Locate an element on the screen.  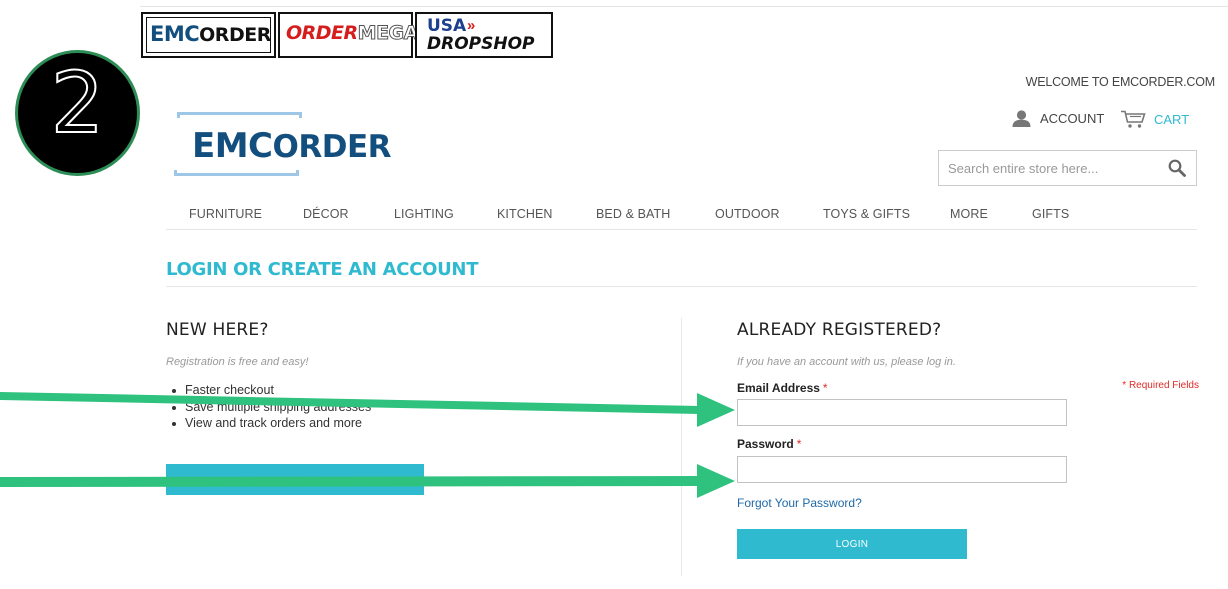
person-icon is located at coordinates (1021, 118).